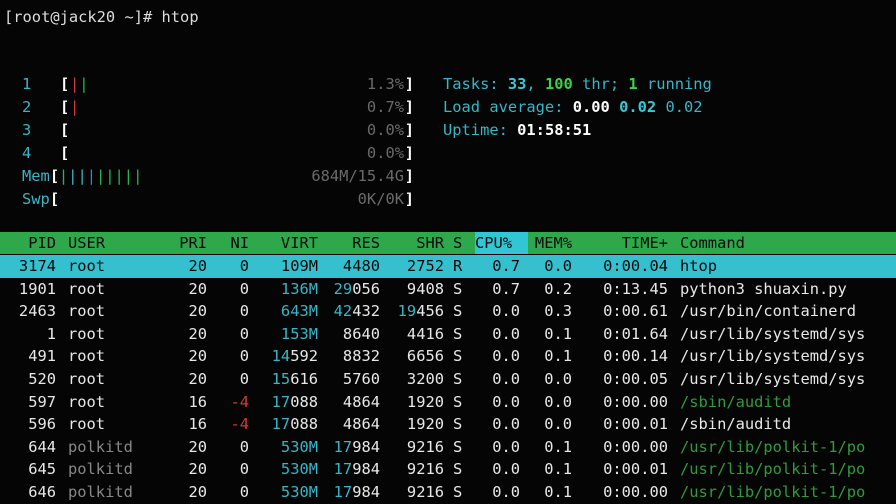  What do you see at coordinates (457, 243) in the screenshot?
I see `column-header-s: S` at bounding box center [457, 243].